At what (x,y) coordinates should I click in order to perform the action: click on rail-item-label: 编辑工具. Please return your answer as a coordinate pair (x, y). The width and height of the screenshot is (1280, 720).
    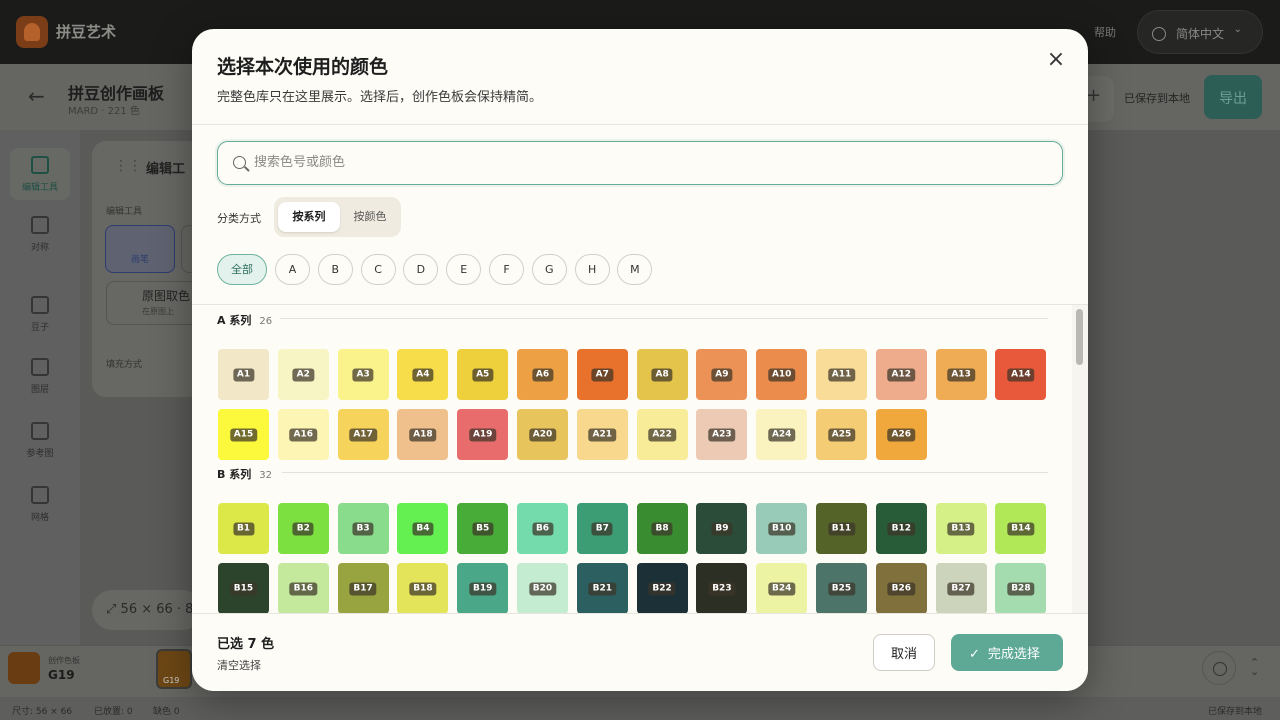
    Looking at the image, I should click on (39, 188).